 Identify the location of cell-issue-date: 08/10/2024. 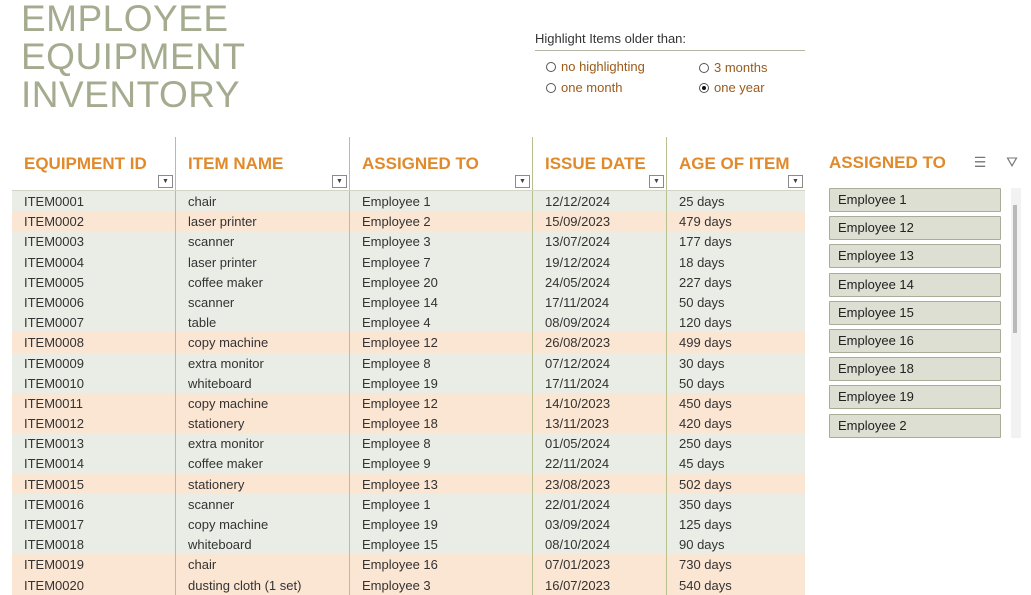
(600, 544).